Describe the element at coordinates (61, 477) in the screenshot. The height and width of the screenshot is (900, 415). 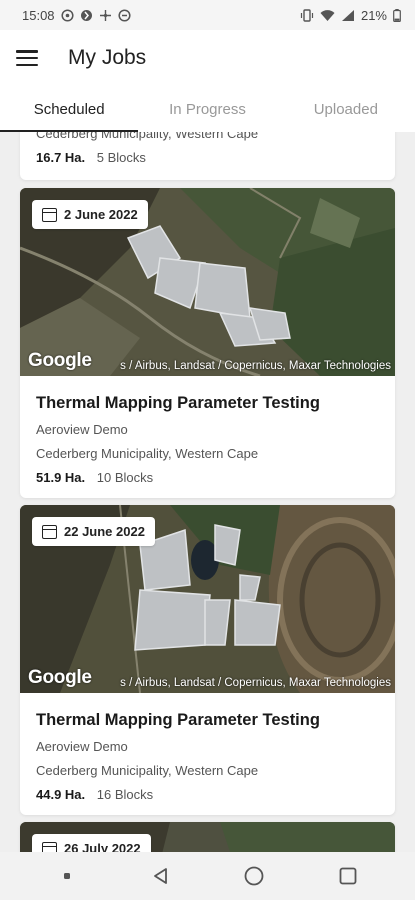
I see `job-hectares: 51.9 Ha.` at that location.